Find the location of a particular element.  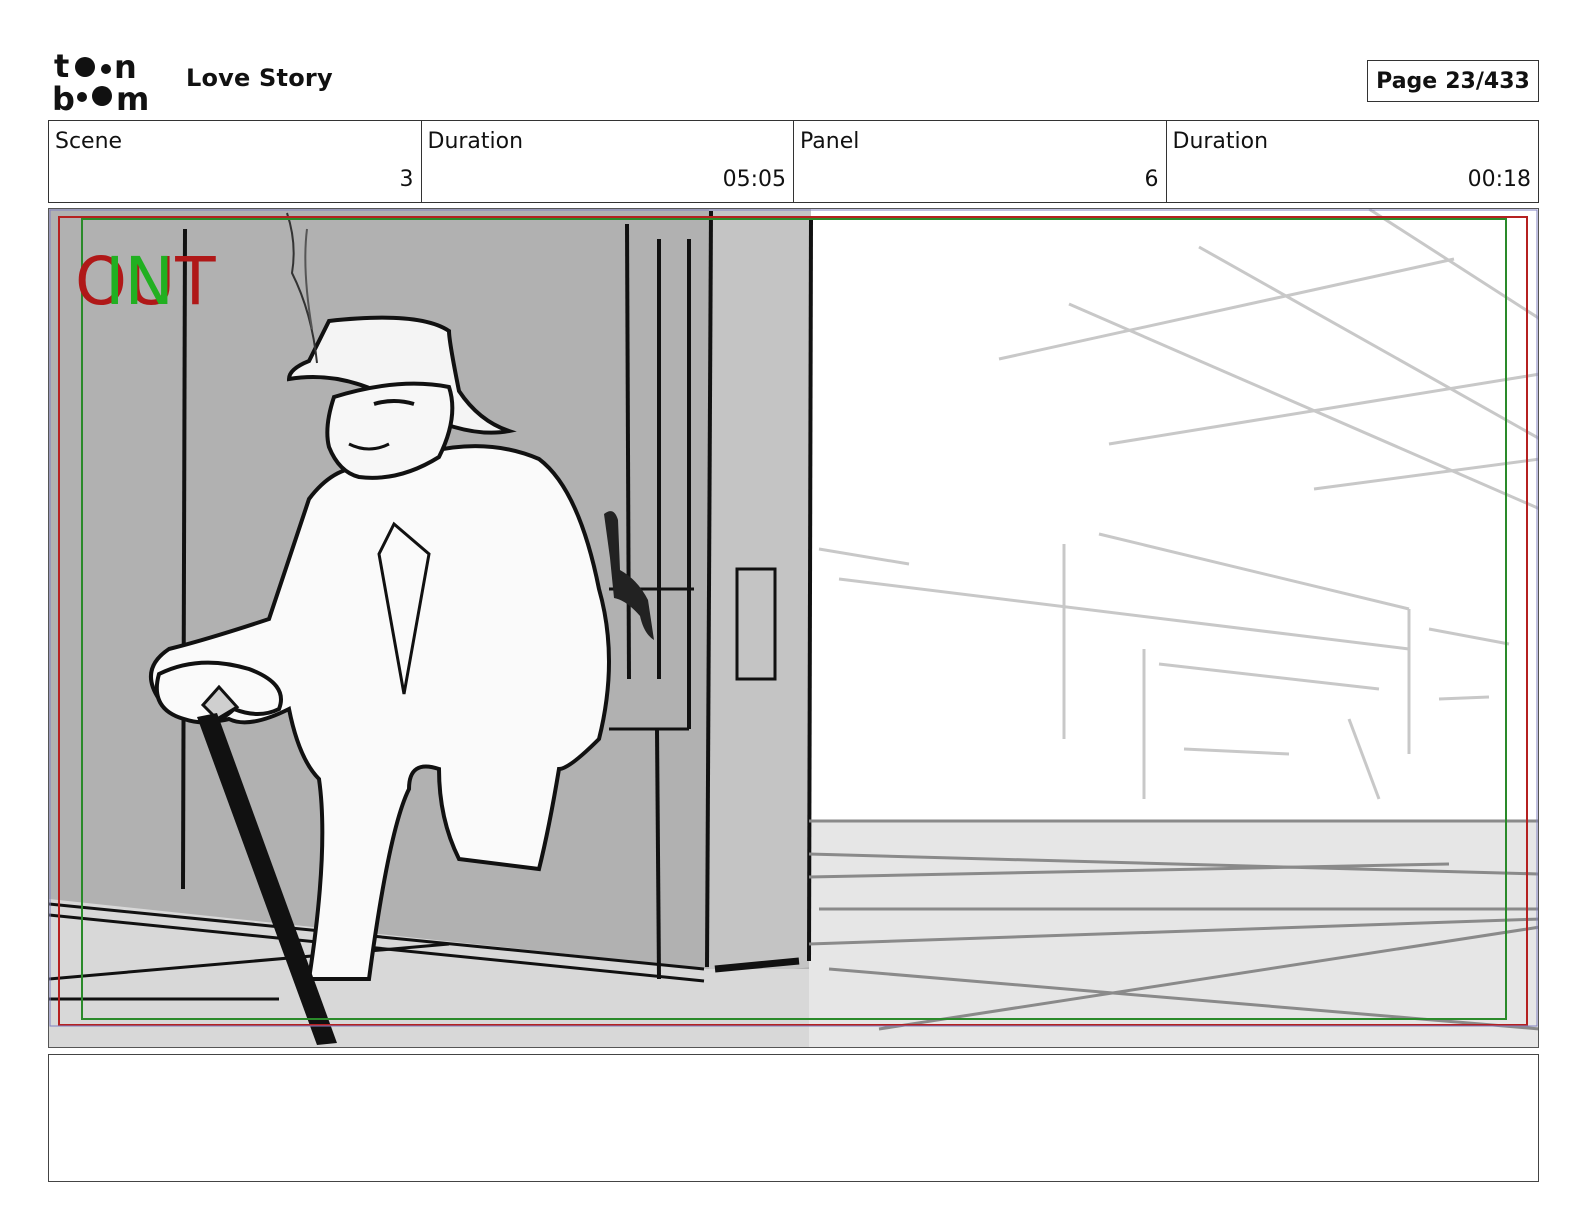

scene-value: 3 is located at coordinates (406, 179).